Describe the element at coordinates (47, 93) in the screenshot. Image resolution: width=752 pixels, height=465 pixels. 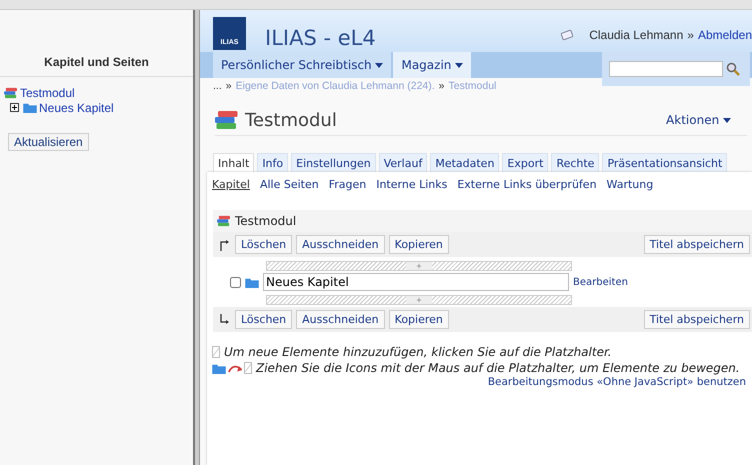
I see `tree-item: Testmodul` at that location.